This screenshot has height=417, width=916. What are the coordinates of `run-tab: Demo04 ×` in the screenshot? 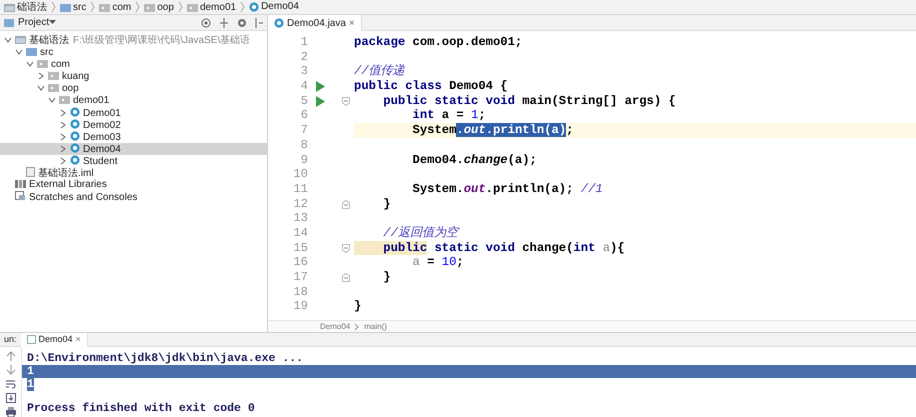 It's located at (54, 339).